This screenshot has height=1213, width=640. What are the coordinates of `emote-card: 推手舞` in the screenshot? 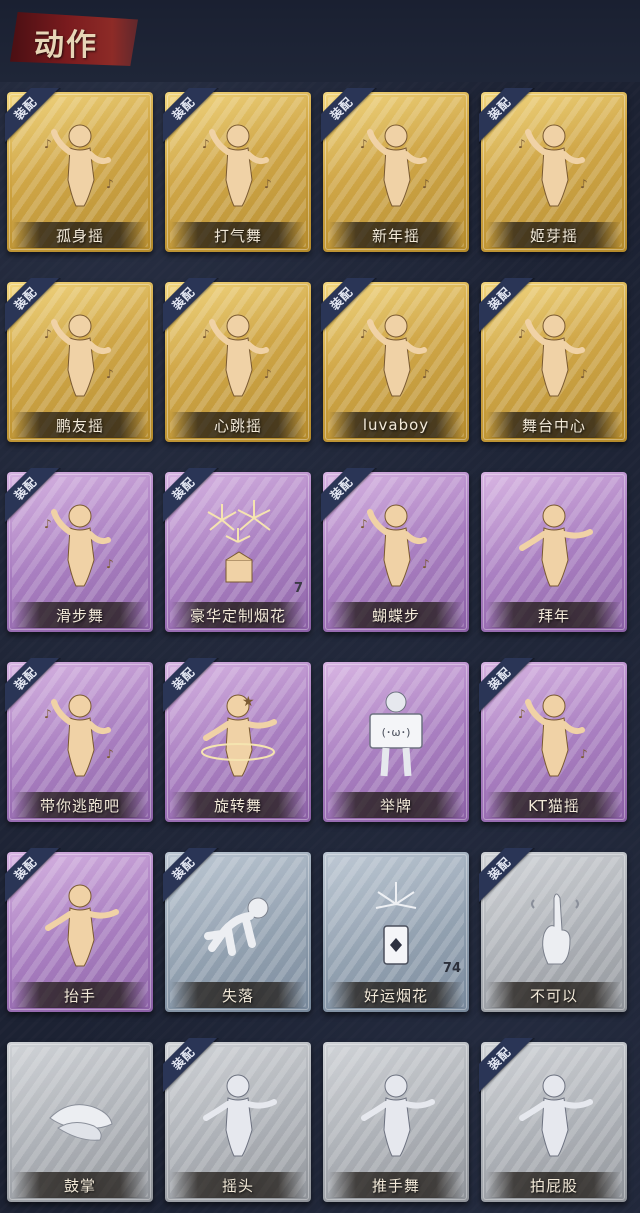 It's located at (396, 1123).